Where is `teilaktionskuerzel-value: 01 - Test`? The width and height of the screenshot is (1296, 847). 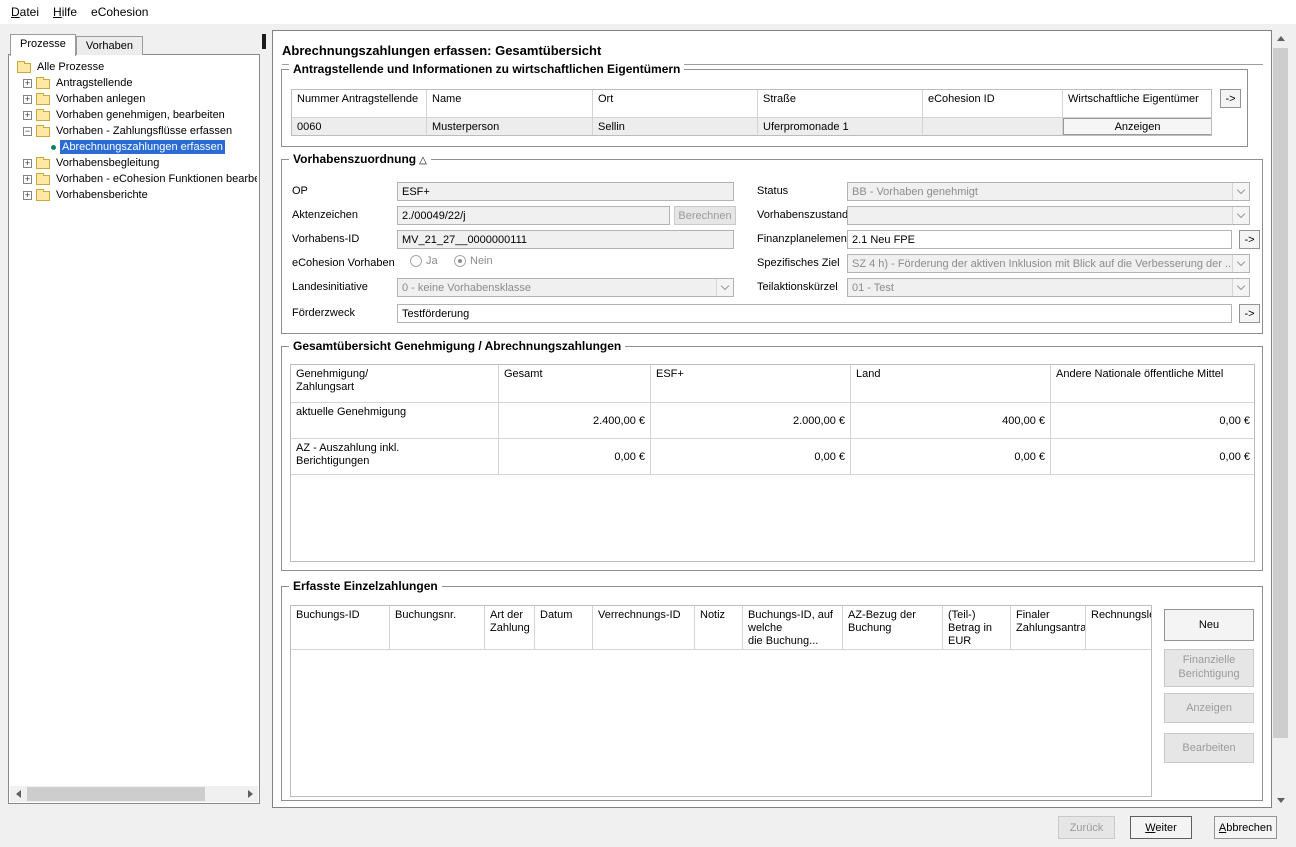 teilaktionskuerzel-value: 01 - Test is located at coordinates (873, 287).